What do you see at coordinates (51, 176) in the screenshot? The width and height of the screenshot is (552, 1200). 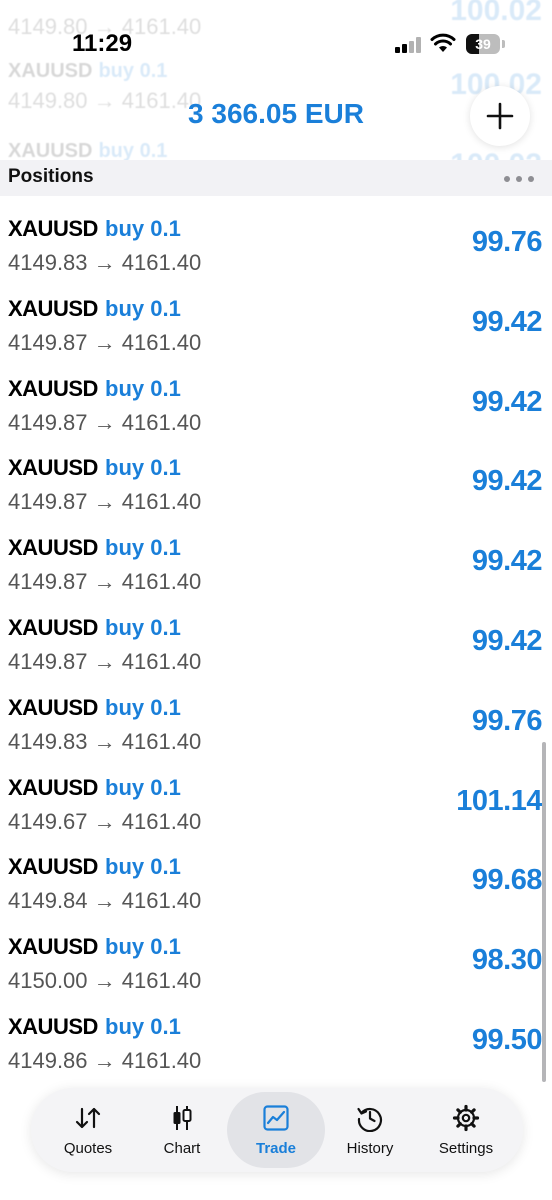 I see `section-title: Positions` at bounding box center [51, 176].